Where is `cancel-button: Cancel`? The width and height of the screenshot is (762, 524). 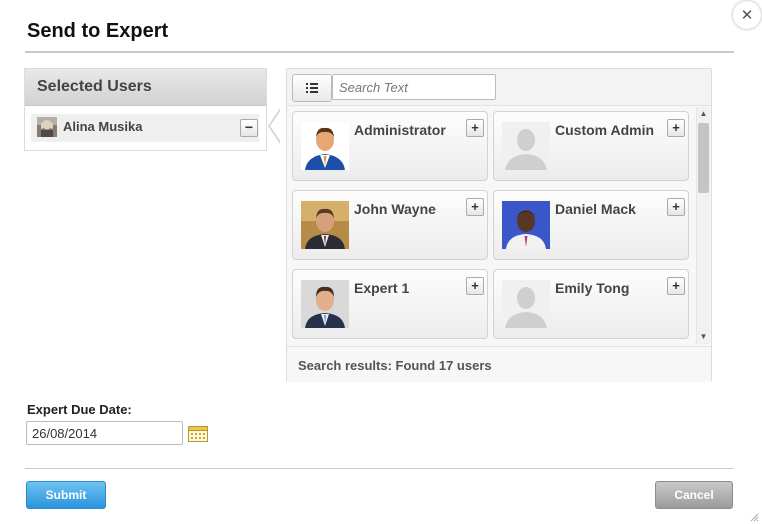 cancel-button: Cancel is located at coordinates (694, 495).